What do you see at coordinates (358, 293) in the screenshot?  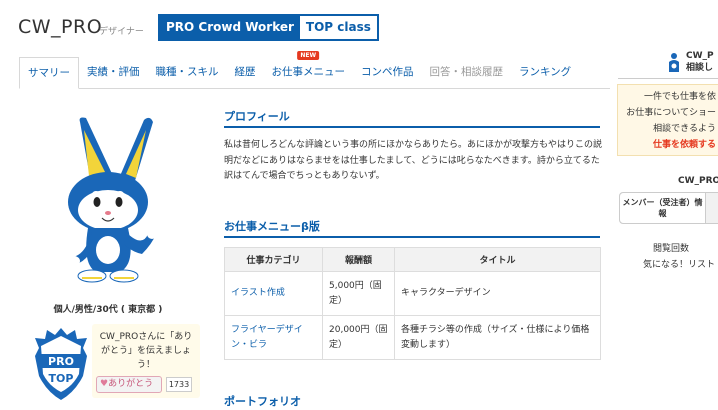 I see `menu-price: 5,000円（固定）` at bounding box center [358, 293].